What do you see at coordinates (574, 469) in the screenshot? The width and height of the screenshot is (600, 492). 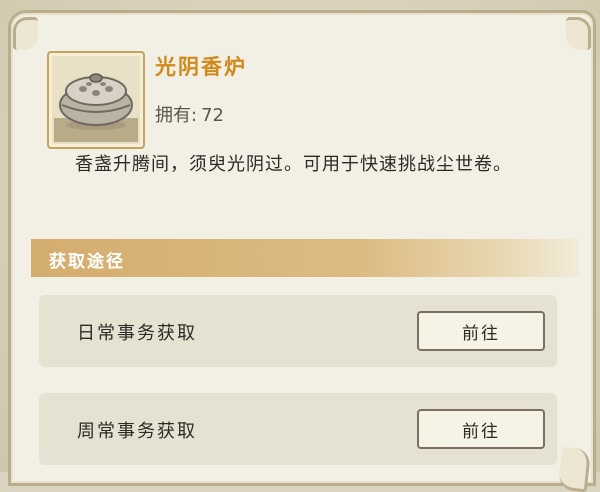 I see `scroll-curl-bottom-right` at bounding box center [574, 469].